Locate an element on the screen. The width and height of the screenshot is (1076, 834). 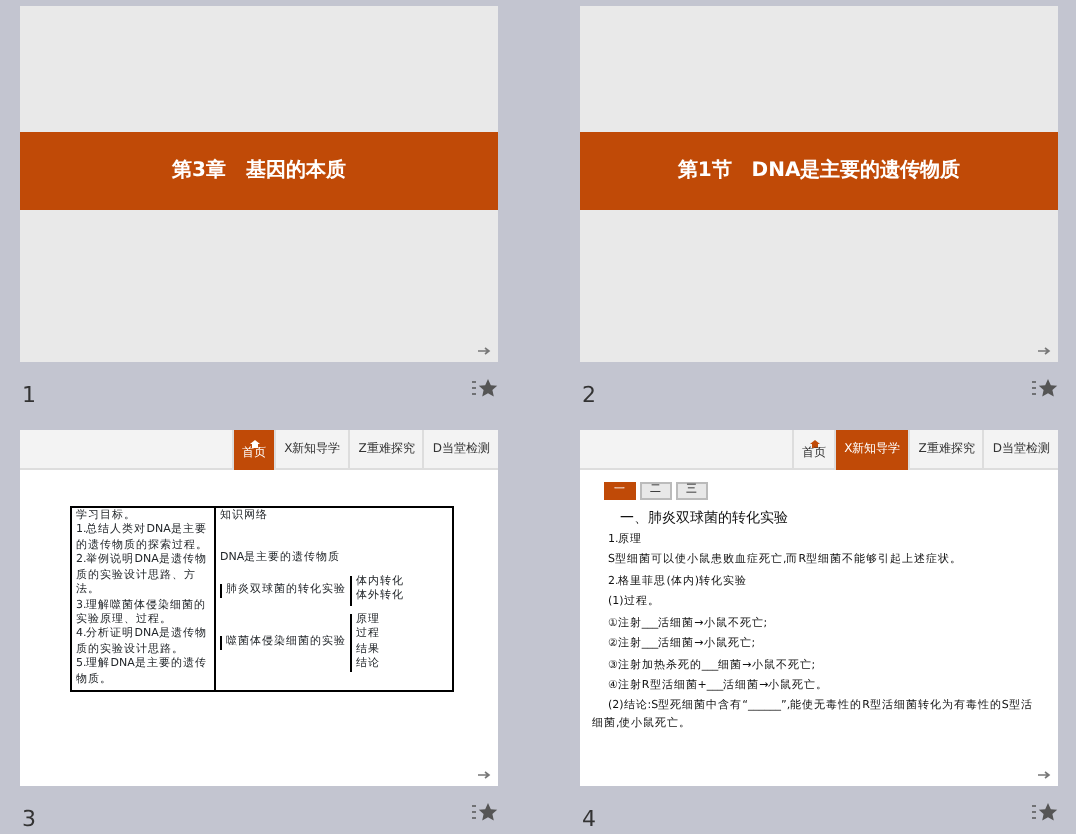
slide-number: 4 is located at coordinates (588, 819).